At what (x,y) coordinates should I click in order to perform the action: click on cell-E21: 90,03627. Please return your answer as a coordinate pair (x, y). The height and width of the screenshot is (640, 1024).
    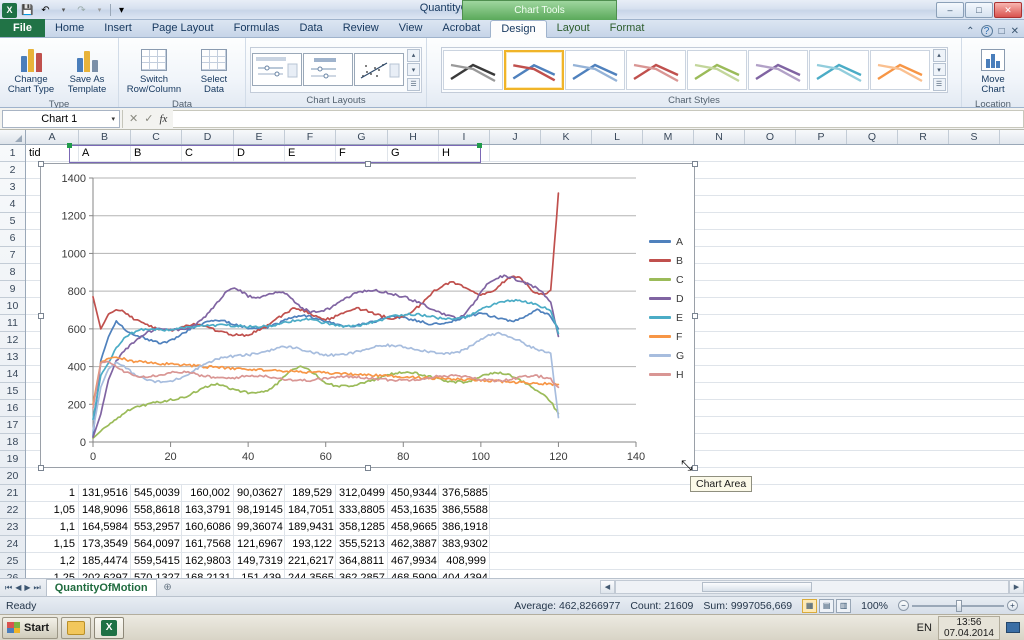
    Looking at the image, I should click on (259, 493).